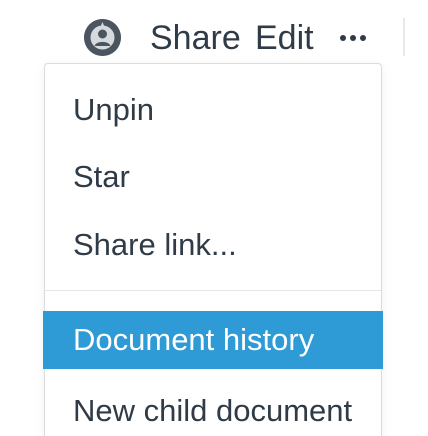  I want to click on menu-item-star: Star, so click(213, 177).